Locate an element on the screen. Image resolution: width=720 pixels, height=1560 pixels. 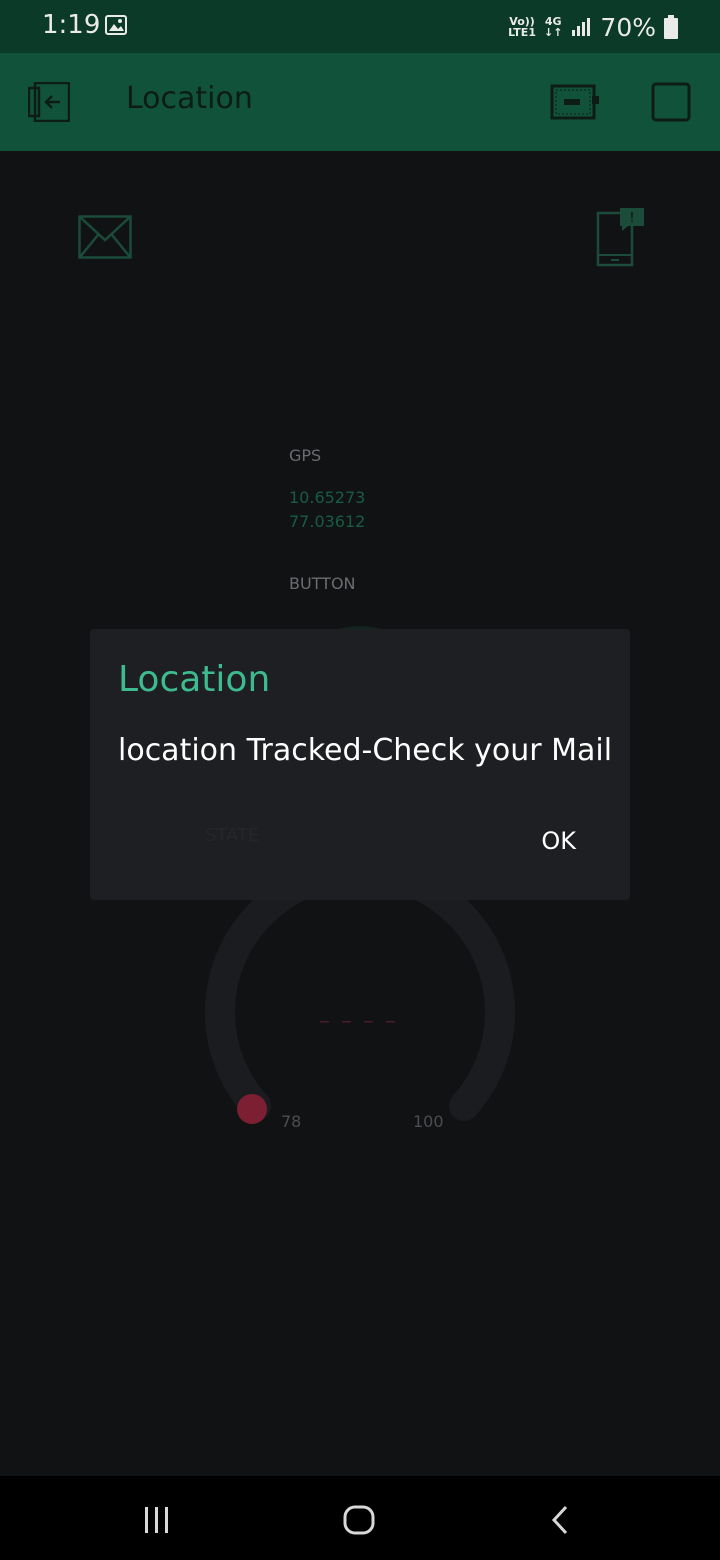
dialog-message: location Tracked-Check your Mail is located at coordinates (365, 750).